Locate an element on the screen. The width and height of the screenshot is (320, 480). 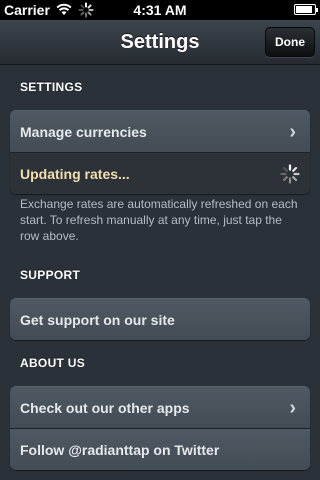
get-support-label: Get support on our site is located at coordinates (97, 320).